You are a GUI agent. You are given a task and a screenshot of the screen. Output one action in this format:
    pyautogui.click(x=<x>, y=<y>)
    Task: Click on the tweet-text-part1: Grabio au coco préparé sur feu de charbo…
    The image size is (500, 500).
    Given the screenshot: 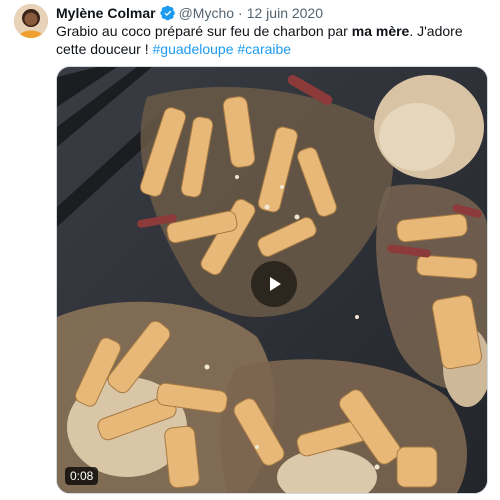 What is the action you would take?
    pyautogui.click(x=204, y=31)
    